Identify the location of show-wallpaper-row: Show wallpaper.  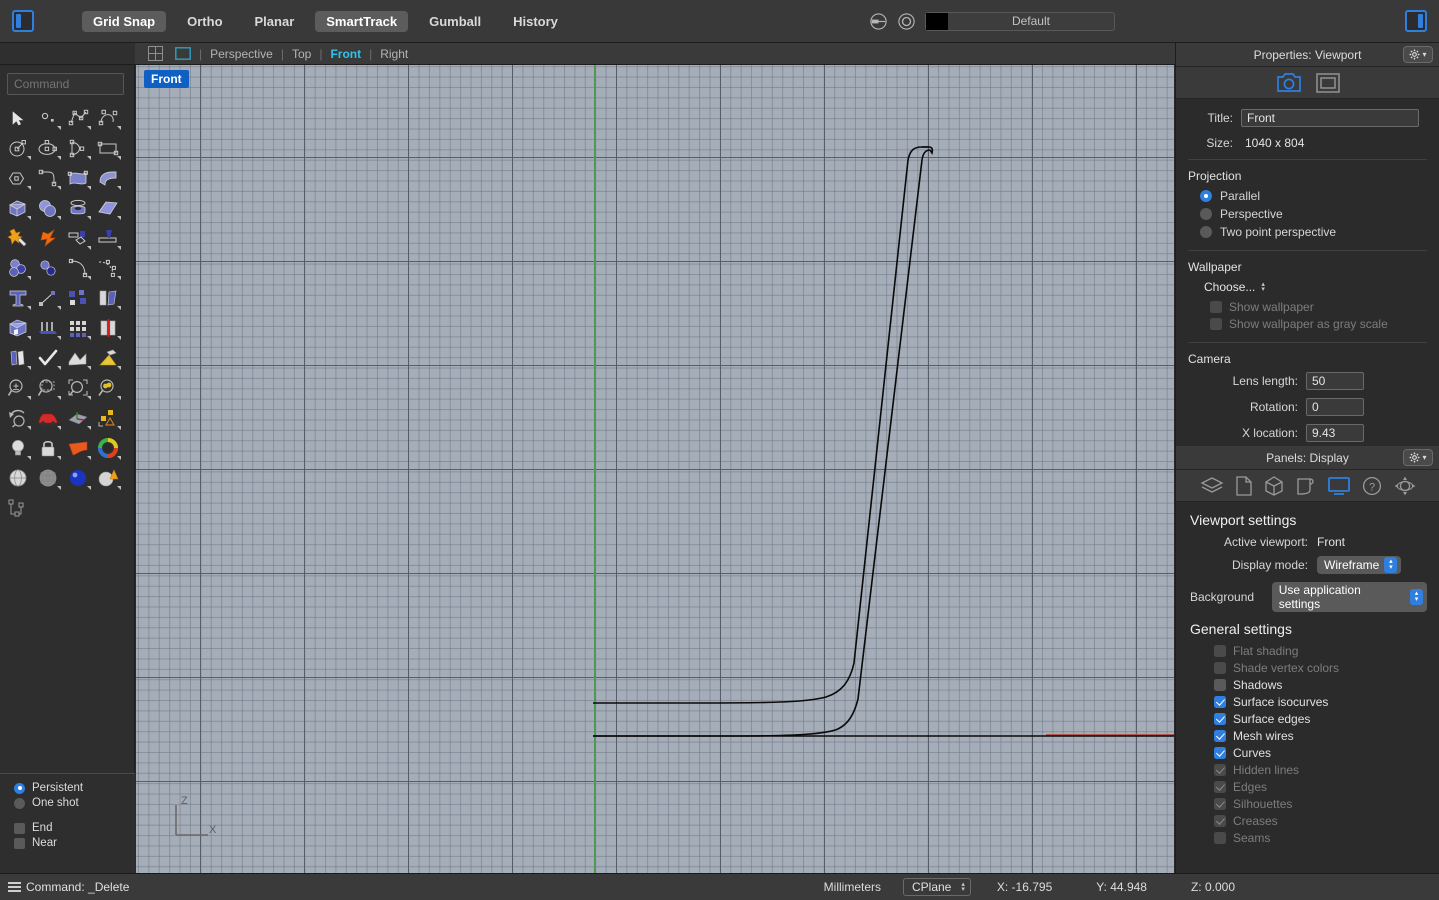
(1318, 307).